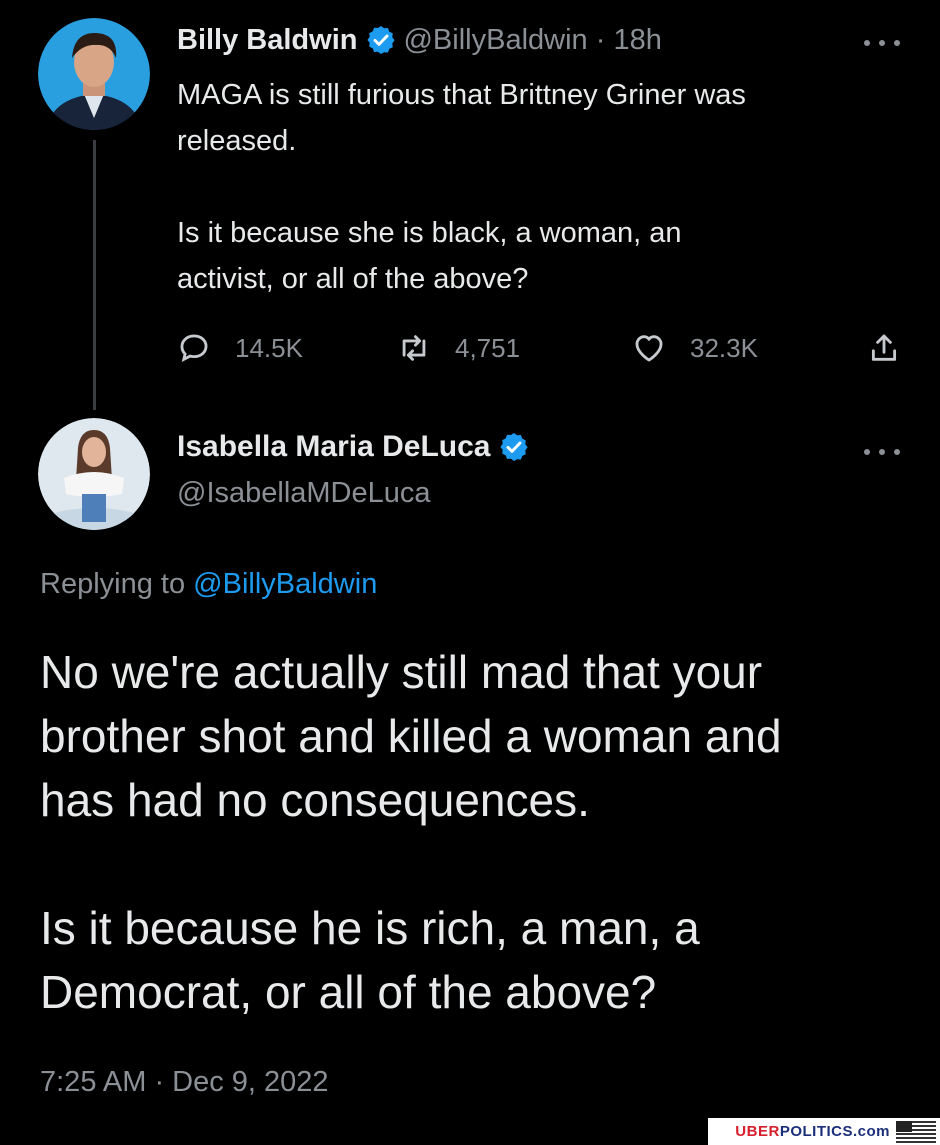 The width and height of the screenshot is (940, 1145). Describe the element at coordinates (94, 474) in the screenshot. I see `isabella-deluca-avatar` at that location.